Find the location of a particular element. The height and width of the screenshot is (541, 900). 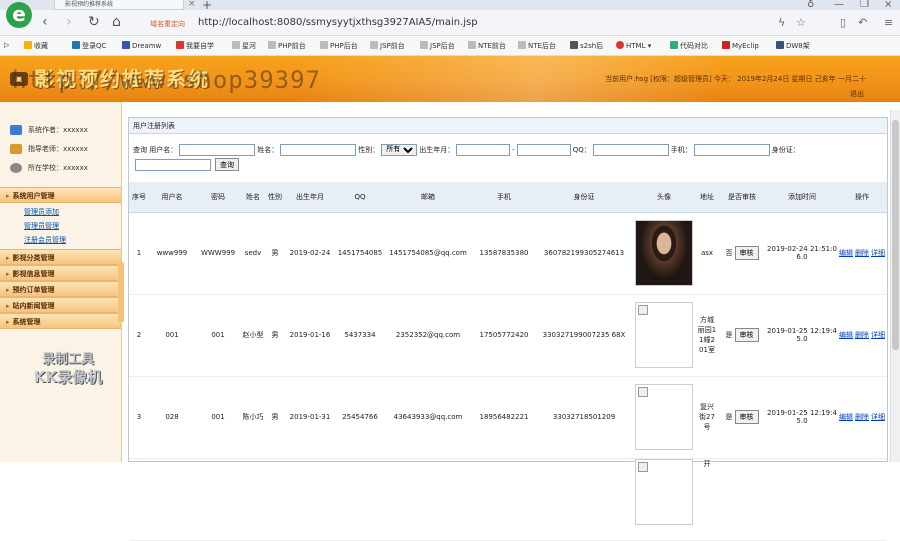

home-icon: ⌂ is located at coordinates (116, 22).